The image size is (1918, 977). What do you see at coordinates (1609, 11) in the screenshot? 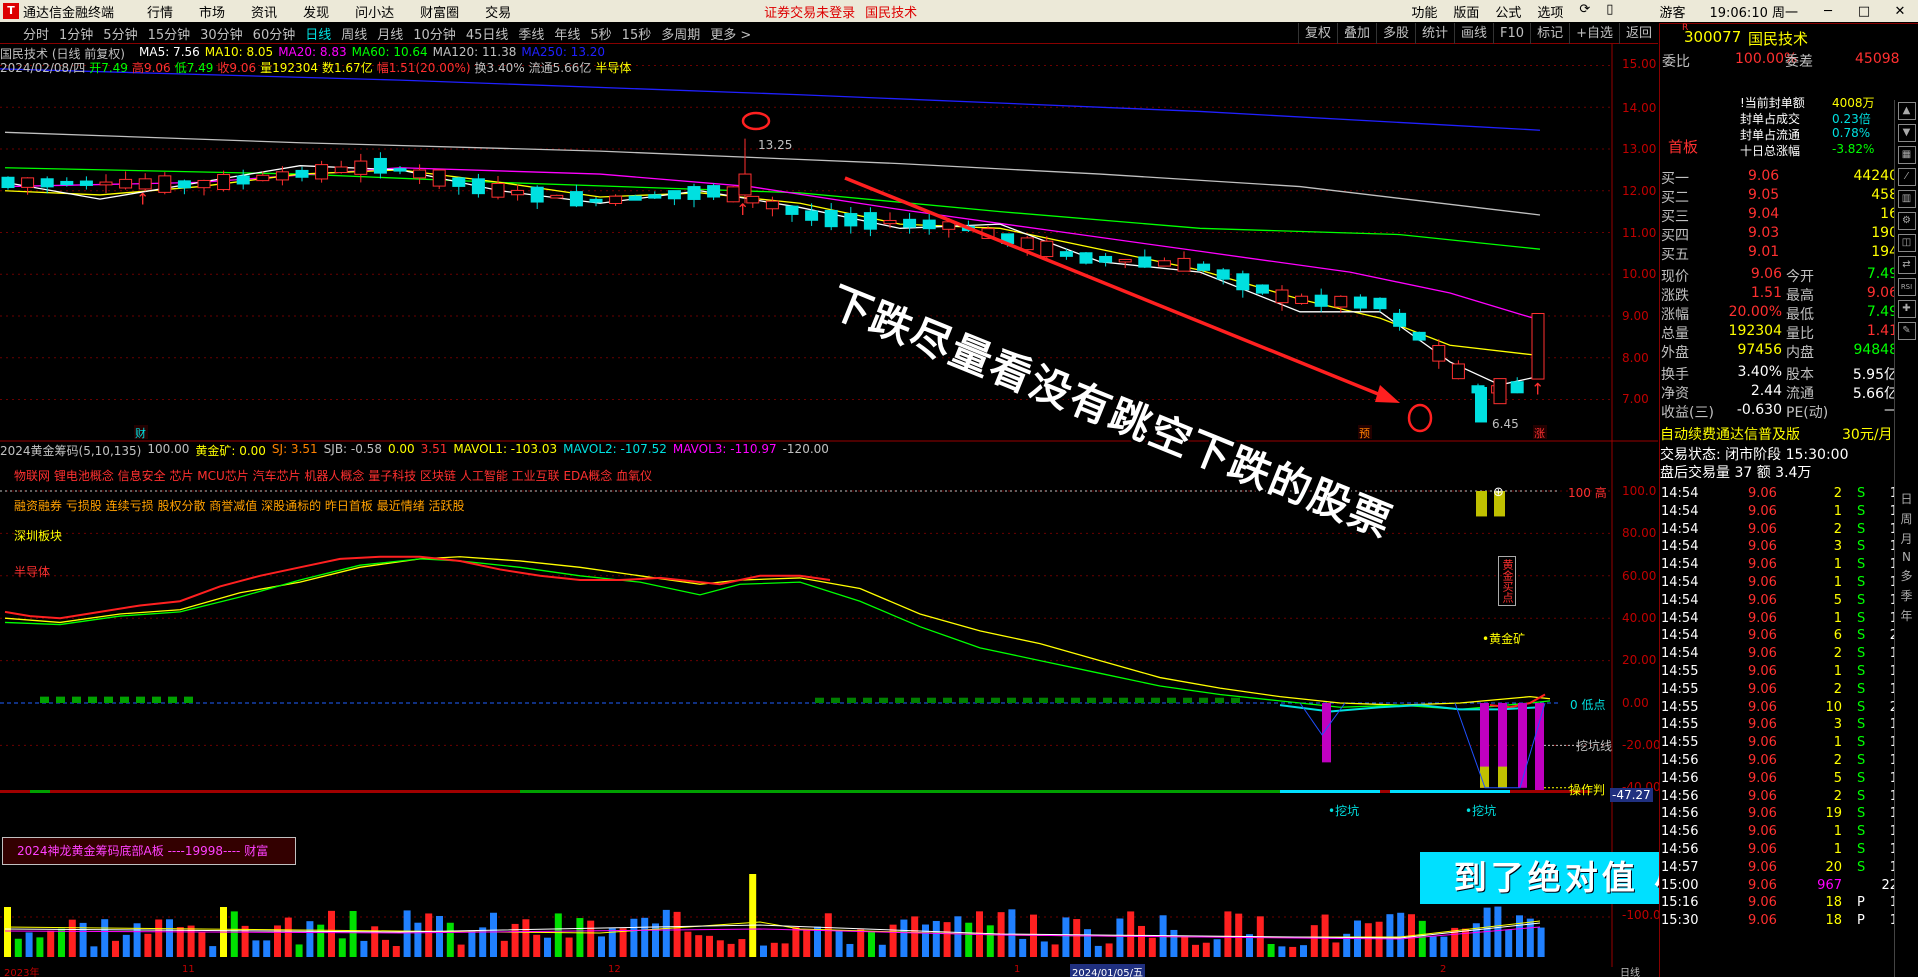
I see `phone-icon: ▯` at bounding box center [1609, 11].